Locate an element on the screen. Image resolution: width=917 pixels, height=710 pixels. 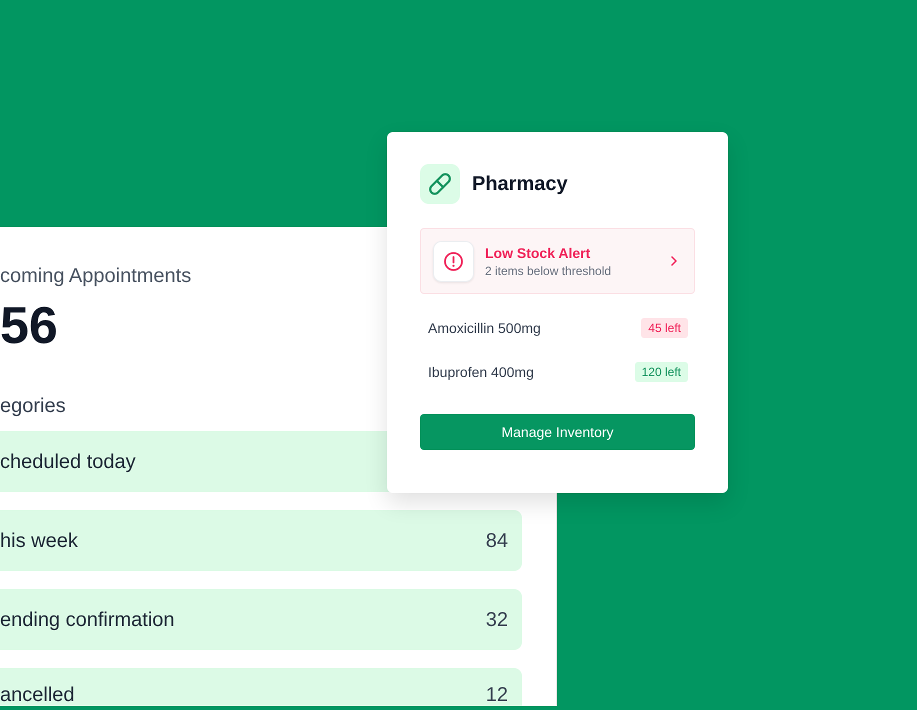
alert-banner: Low Stock Alert 2 items below threshold is located at coordinates (557, 261).